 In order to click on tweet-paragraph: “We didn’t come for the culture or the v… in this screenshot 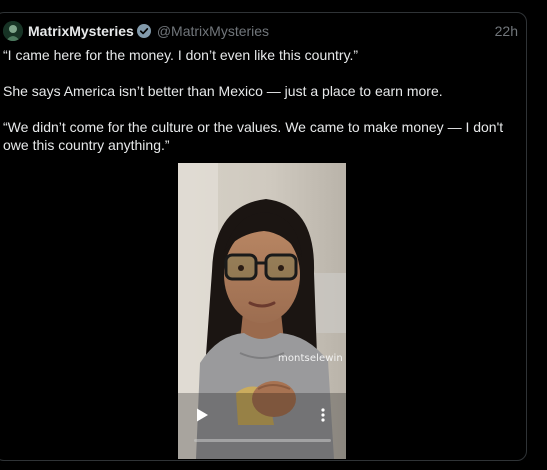, I will do `click(253, 136)`.